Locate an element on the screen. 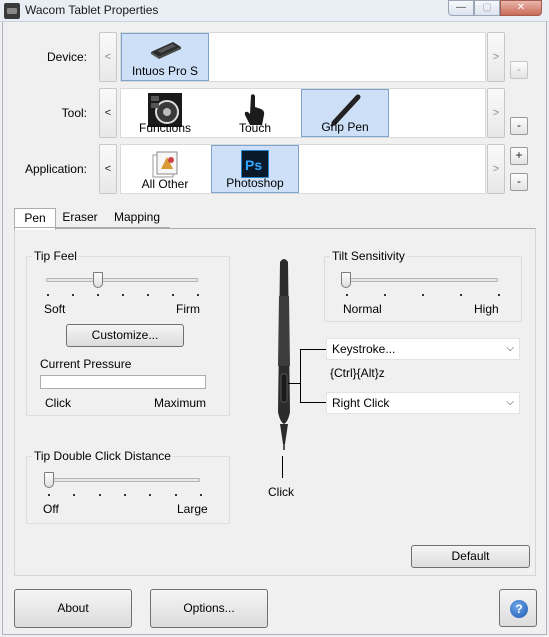  lower-button-callout is located at coordinates (313, 402).